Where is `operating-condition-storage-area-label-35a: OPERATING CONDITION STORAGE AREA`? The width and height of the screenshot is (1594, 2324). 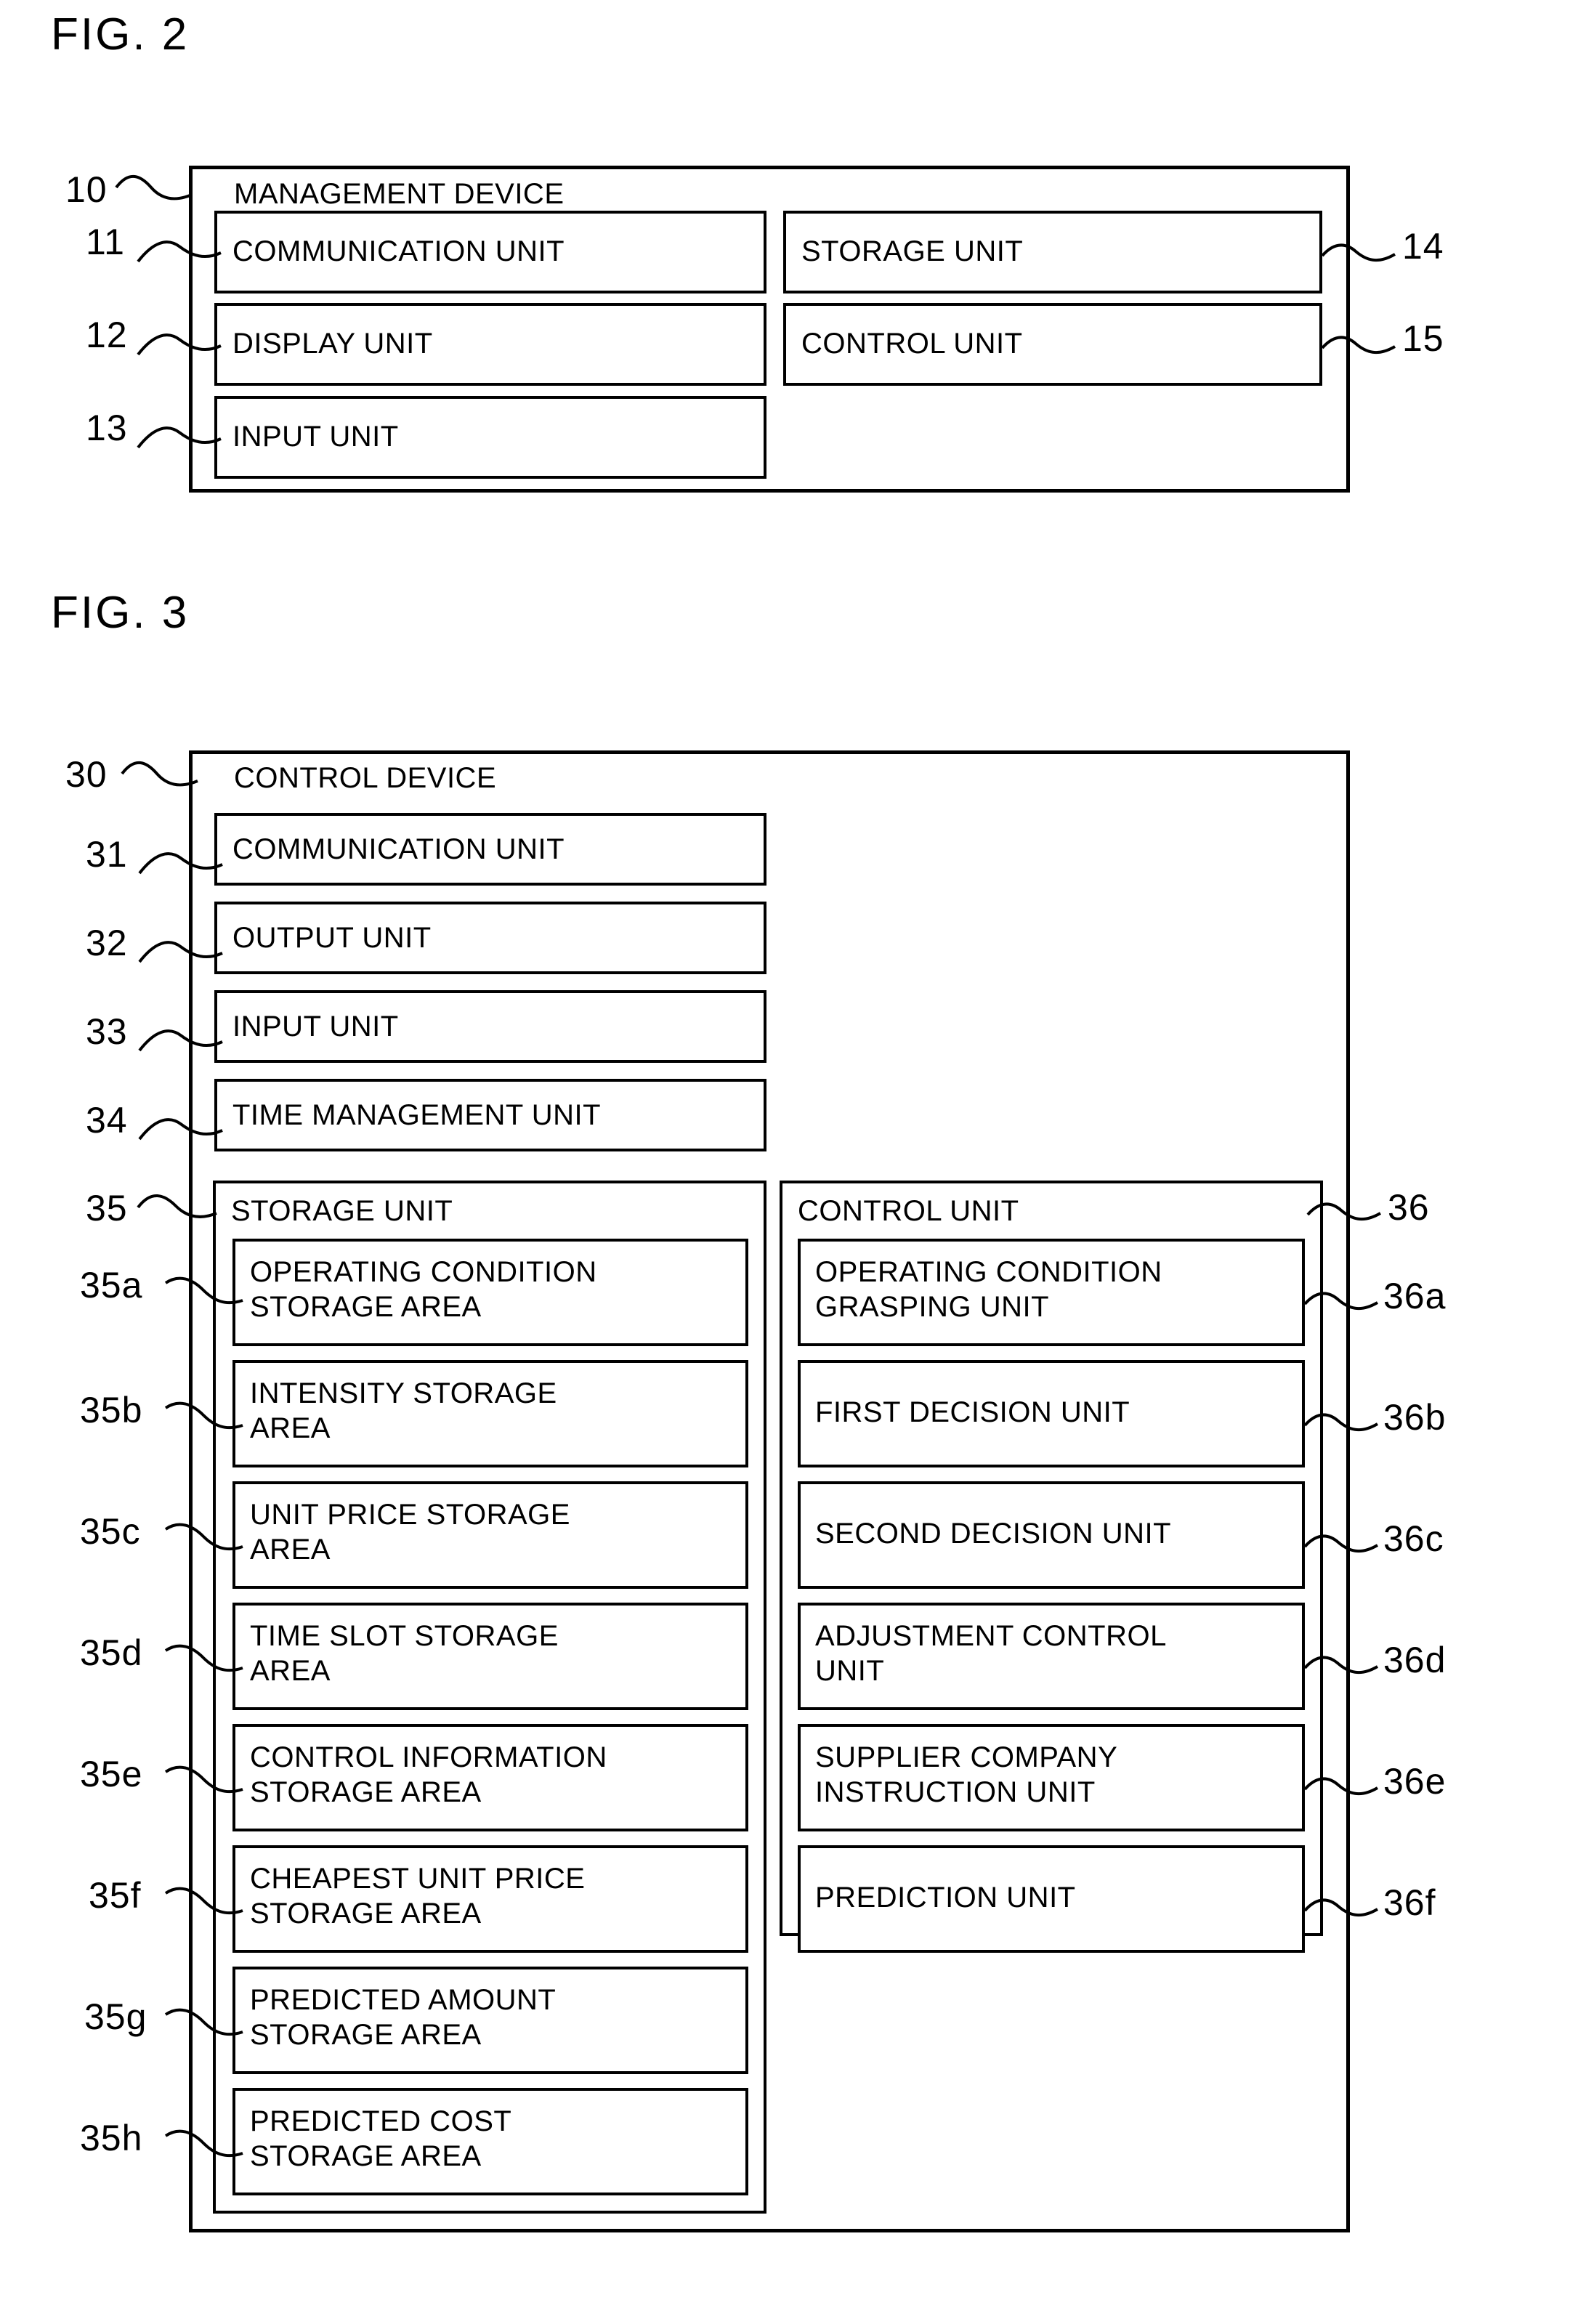
operating-condition-storage-area-label-35a: OPERATING CONDITION STORAGE AREA is located at coordinates (423, 1289).